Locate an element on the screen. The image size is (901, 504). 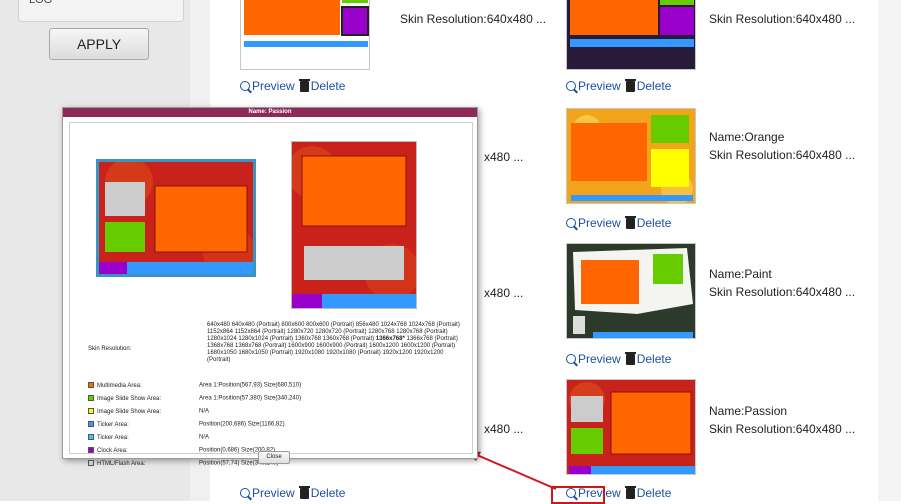
area-row: Image Slide Show Area: N/A is located at coordinates (148, 411).